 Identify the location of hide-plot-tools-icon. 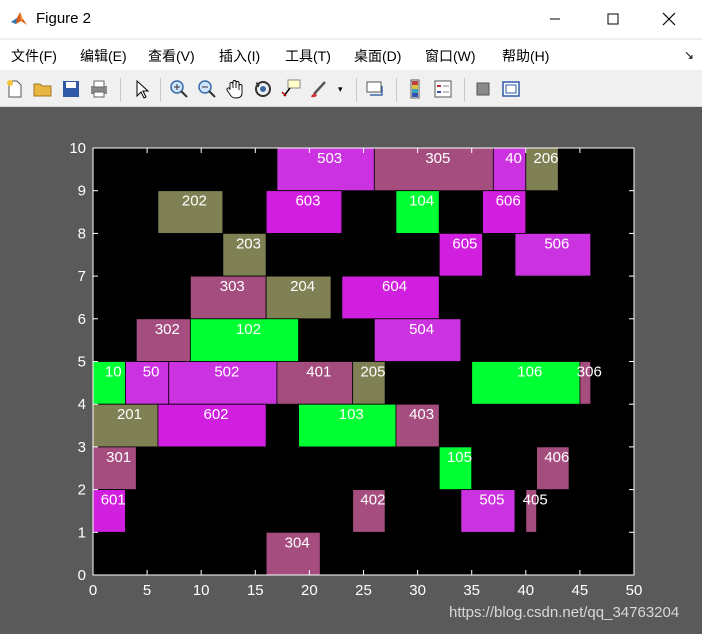
(483, 89).